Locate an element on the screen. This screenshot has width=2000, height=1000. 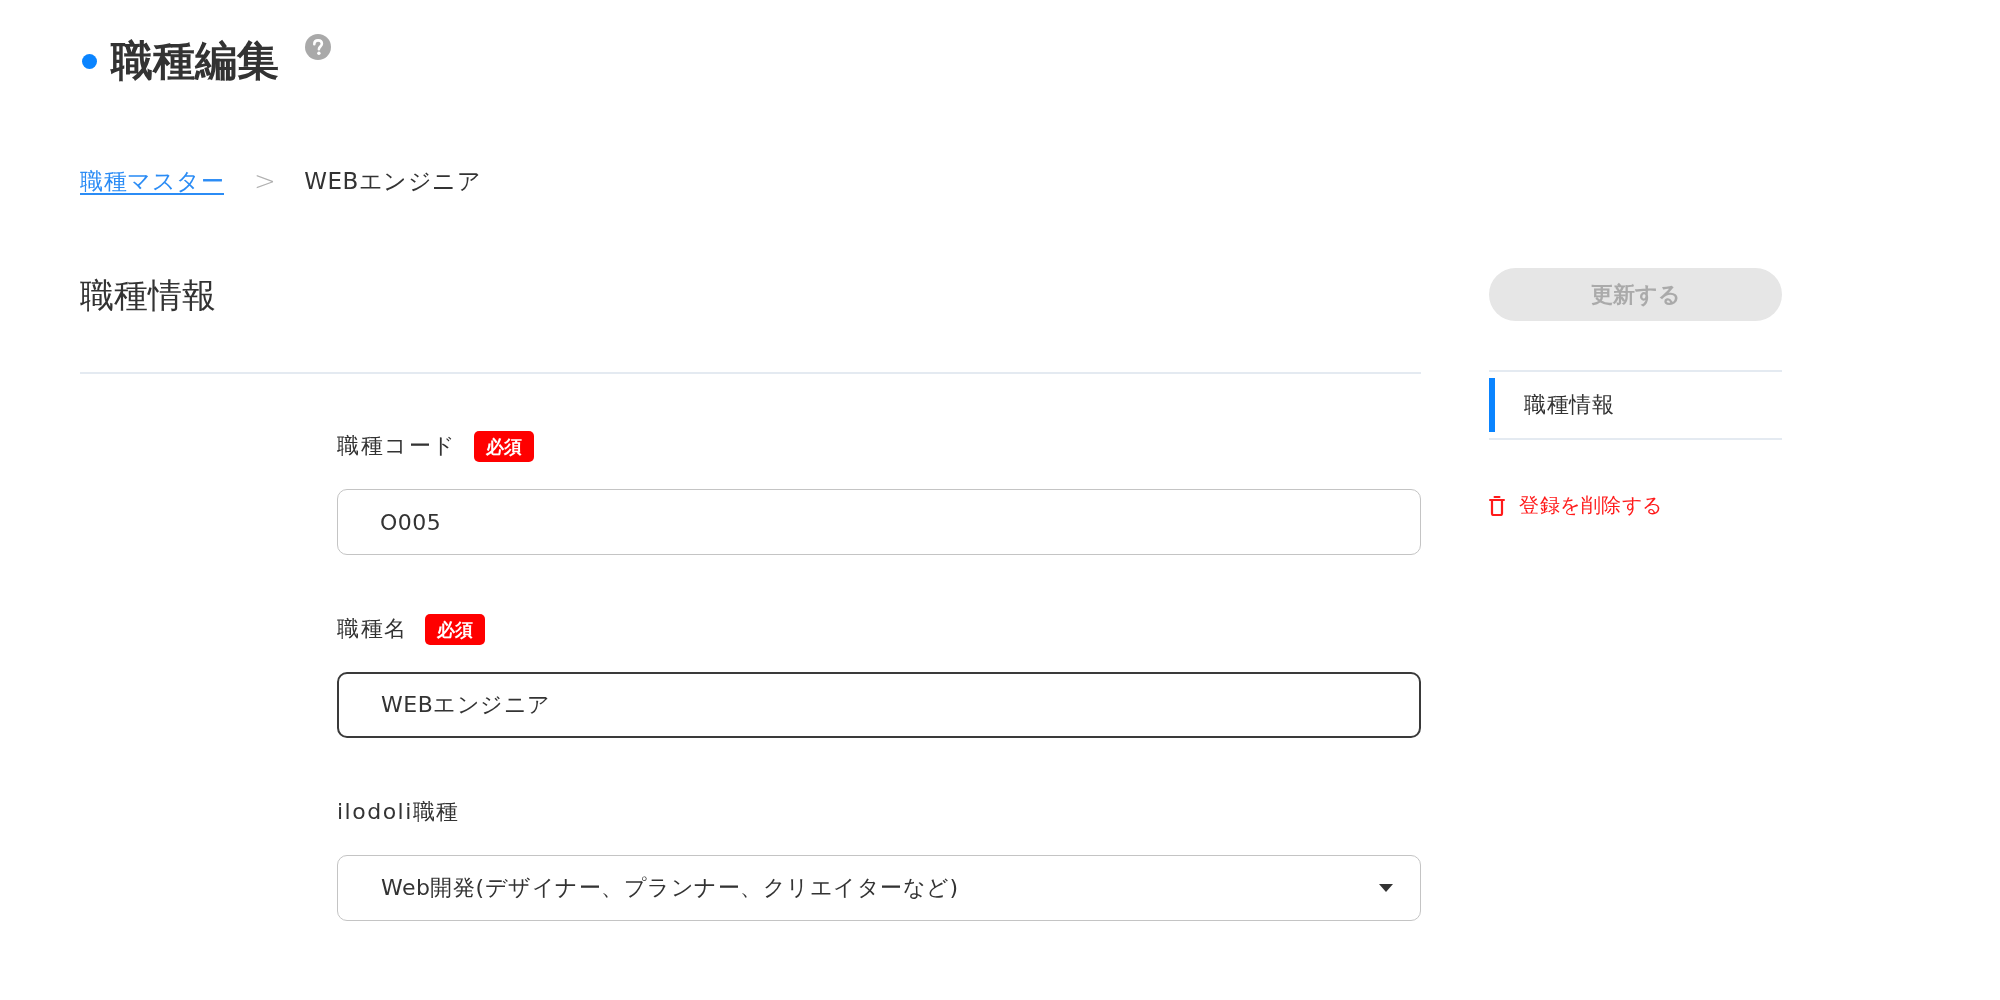
text-input: O005 is located at coordinates (879, 522).